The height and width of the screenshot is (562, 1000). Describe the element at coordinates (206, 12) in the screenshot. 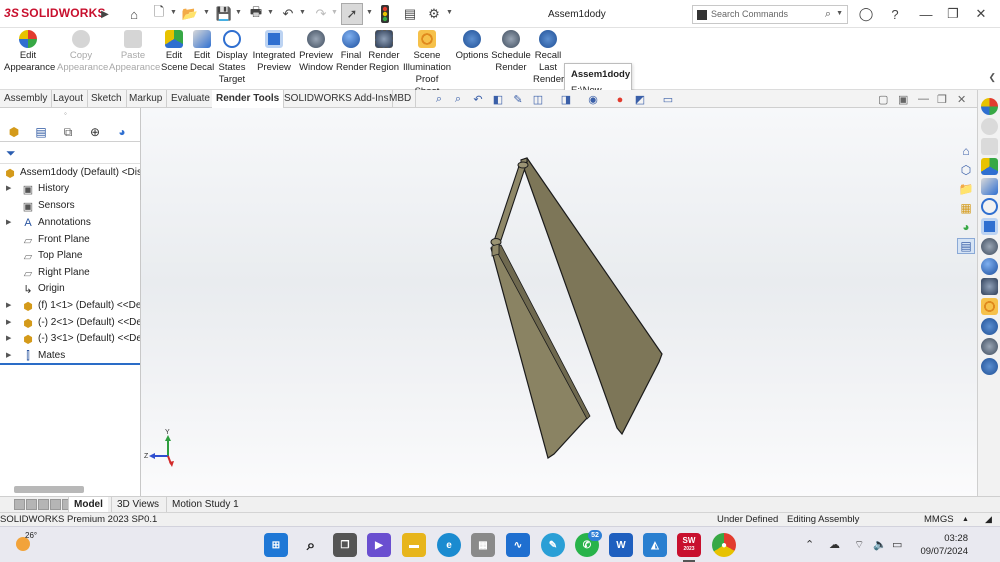

I see `open-dropdown-icon: ▼` at that location.